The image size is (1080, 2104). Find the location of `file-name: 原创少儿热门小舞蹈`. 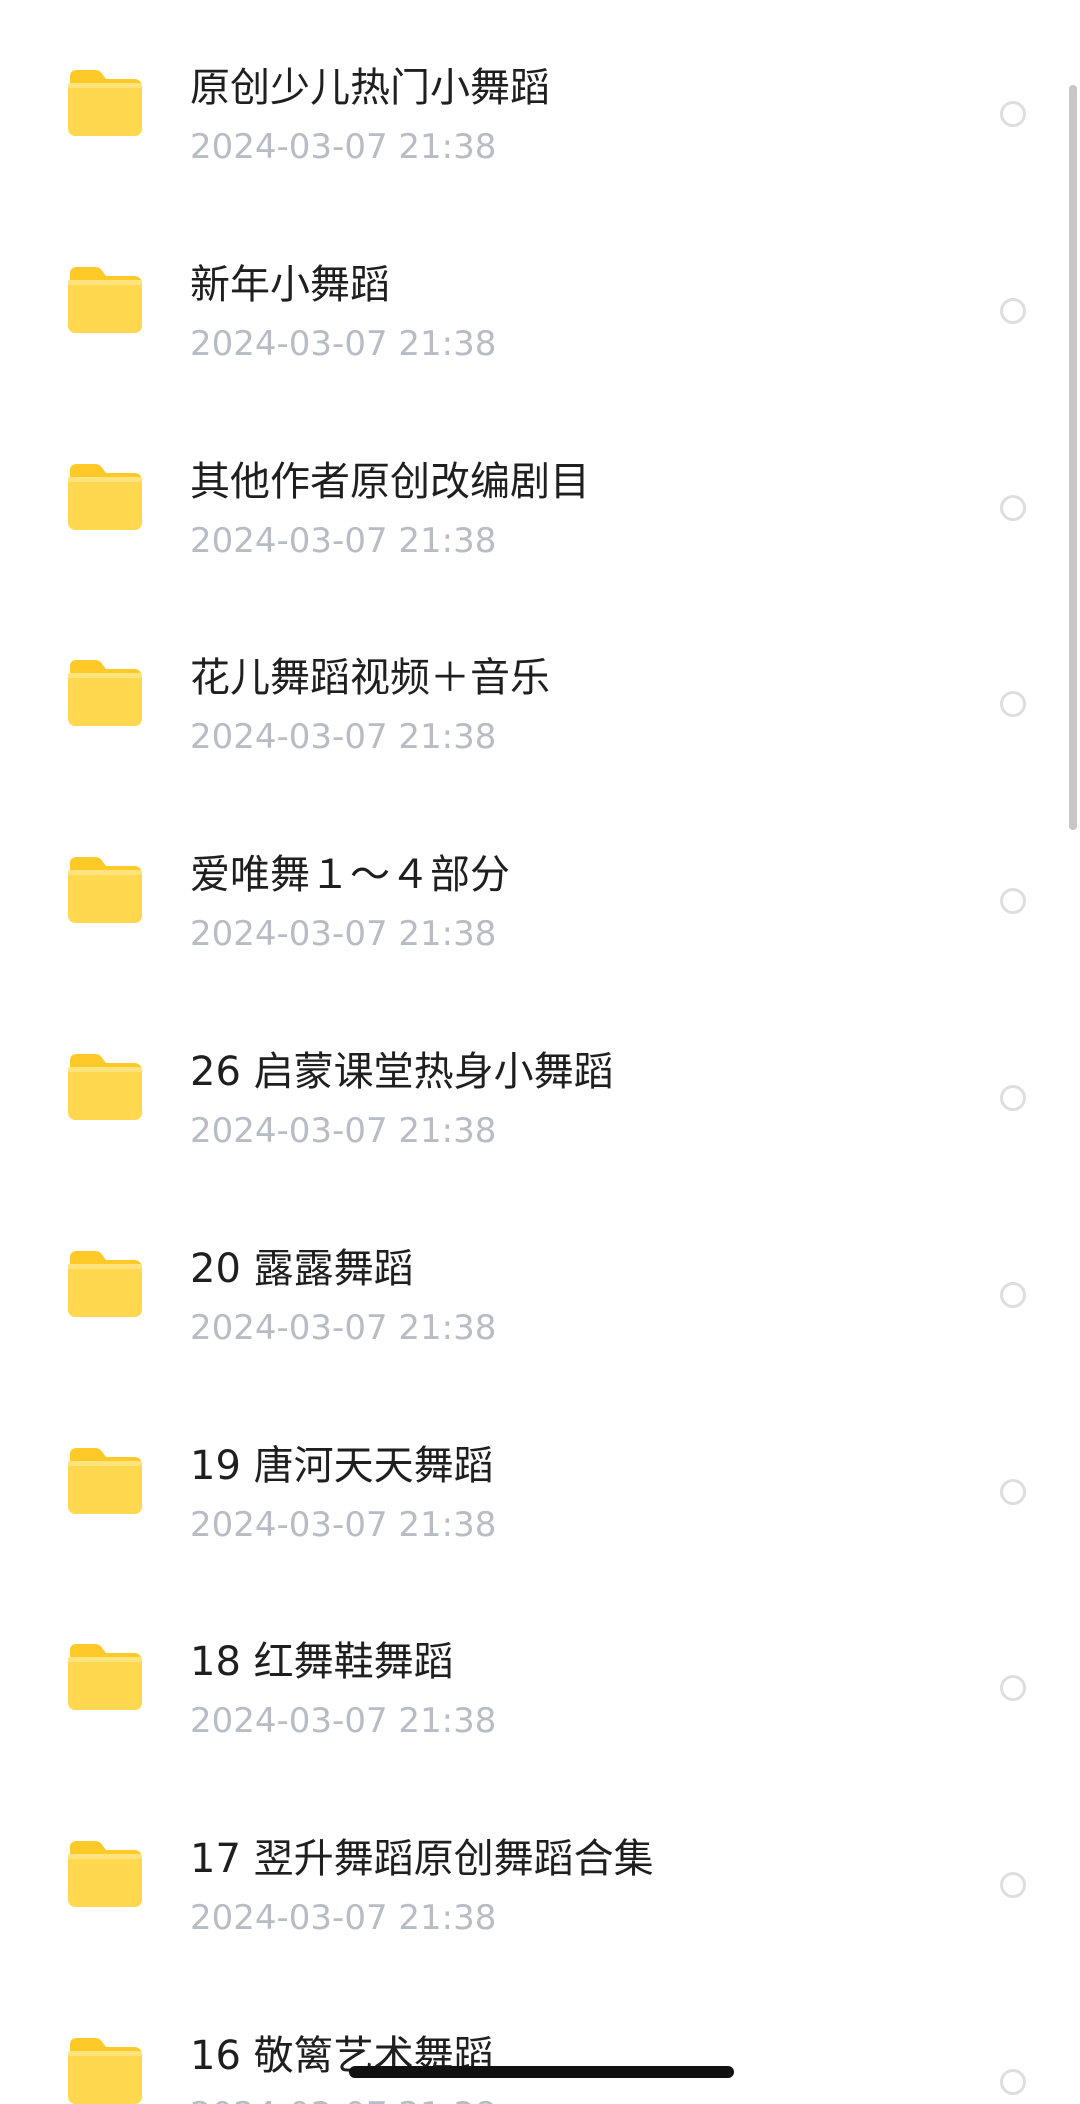

file-name: 原创少儿热门小舞蹈 is located at coordinates (370, 88).